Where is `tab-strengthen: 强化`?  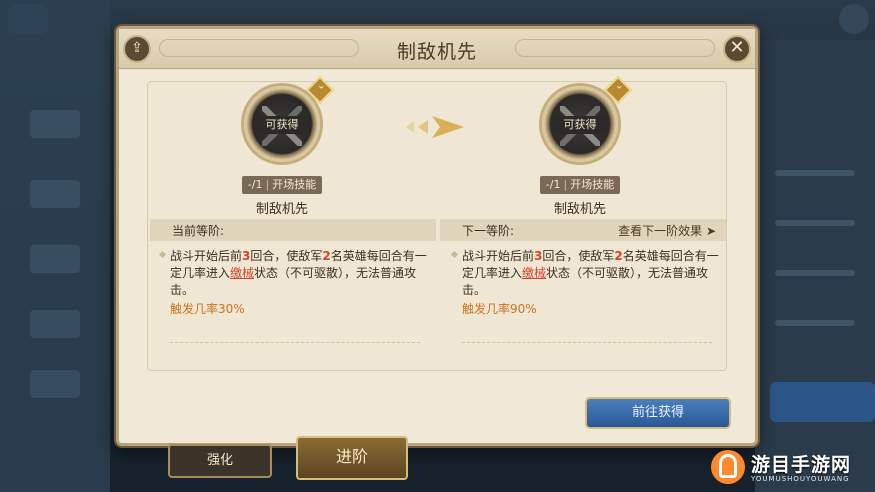
tab-strengthen: 强化 is located at coordinates (220, 461).